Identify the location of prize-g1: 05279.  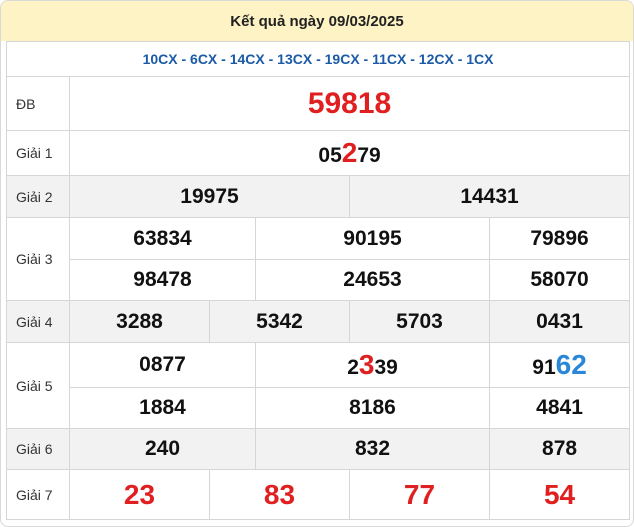
(349, 153).